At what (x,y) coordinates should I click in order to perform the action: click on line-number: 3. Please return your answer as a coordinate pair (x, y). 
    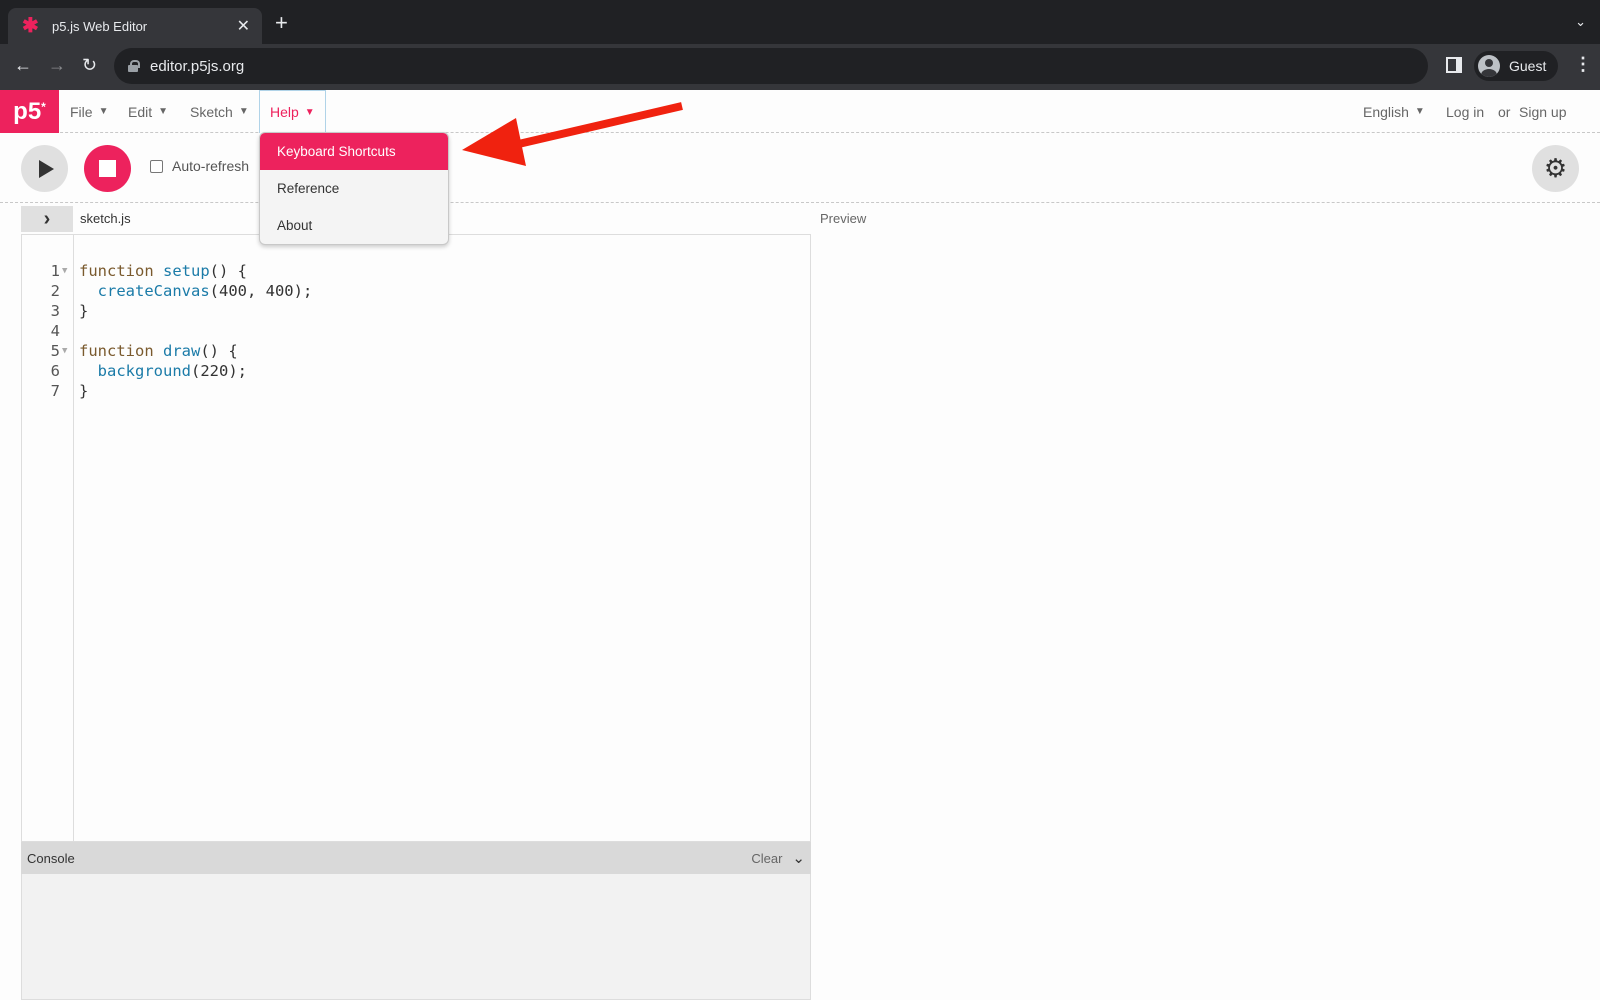
    Looking at the image, I should click on (55, 311).